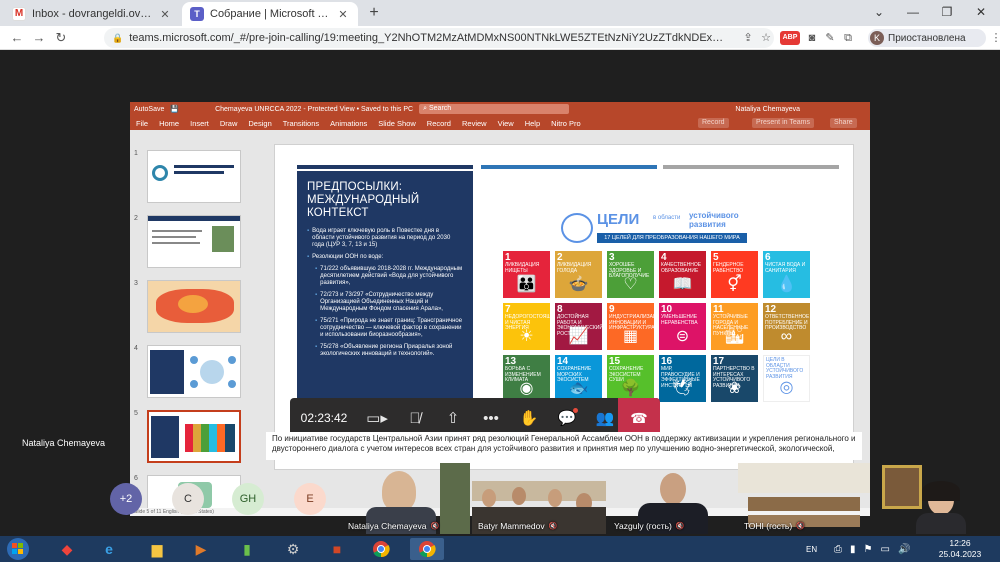  Describe the element at coordinates (927, 38) in the screenshot. I see `profile-button: K Приостановлена` at that location.